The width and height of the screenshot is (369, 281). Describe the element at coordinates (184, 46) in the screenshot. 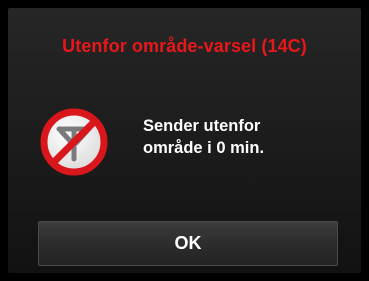

I see `dialog-title: Utenfor område-varsel (14C)` at that location.